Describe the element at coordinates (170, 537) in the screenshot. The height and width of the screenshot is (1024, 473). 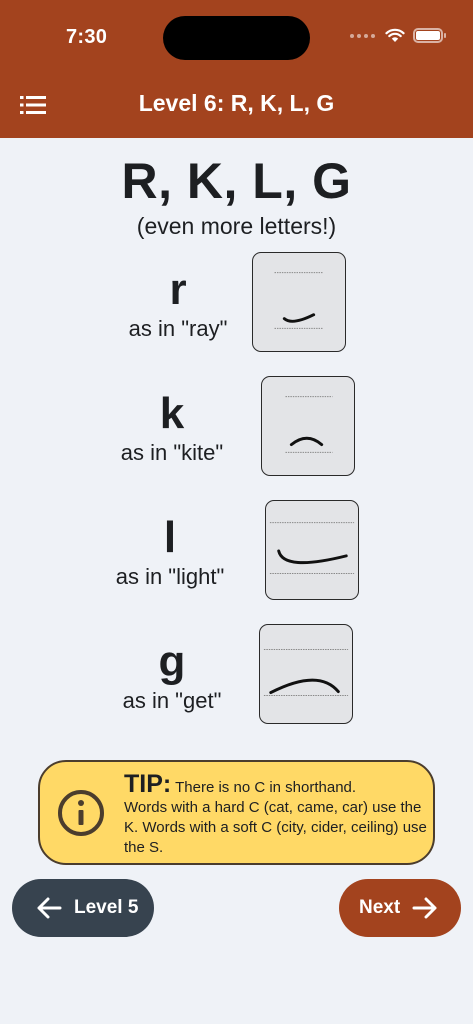
I see `letter-glyph: l` at that location.